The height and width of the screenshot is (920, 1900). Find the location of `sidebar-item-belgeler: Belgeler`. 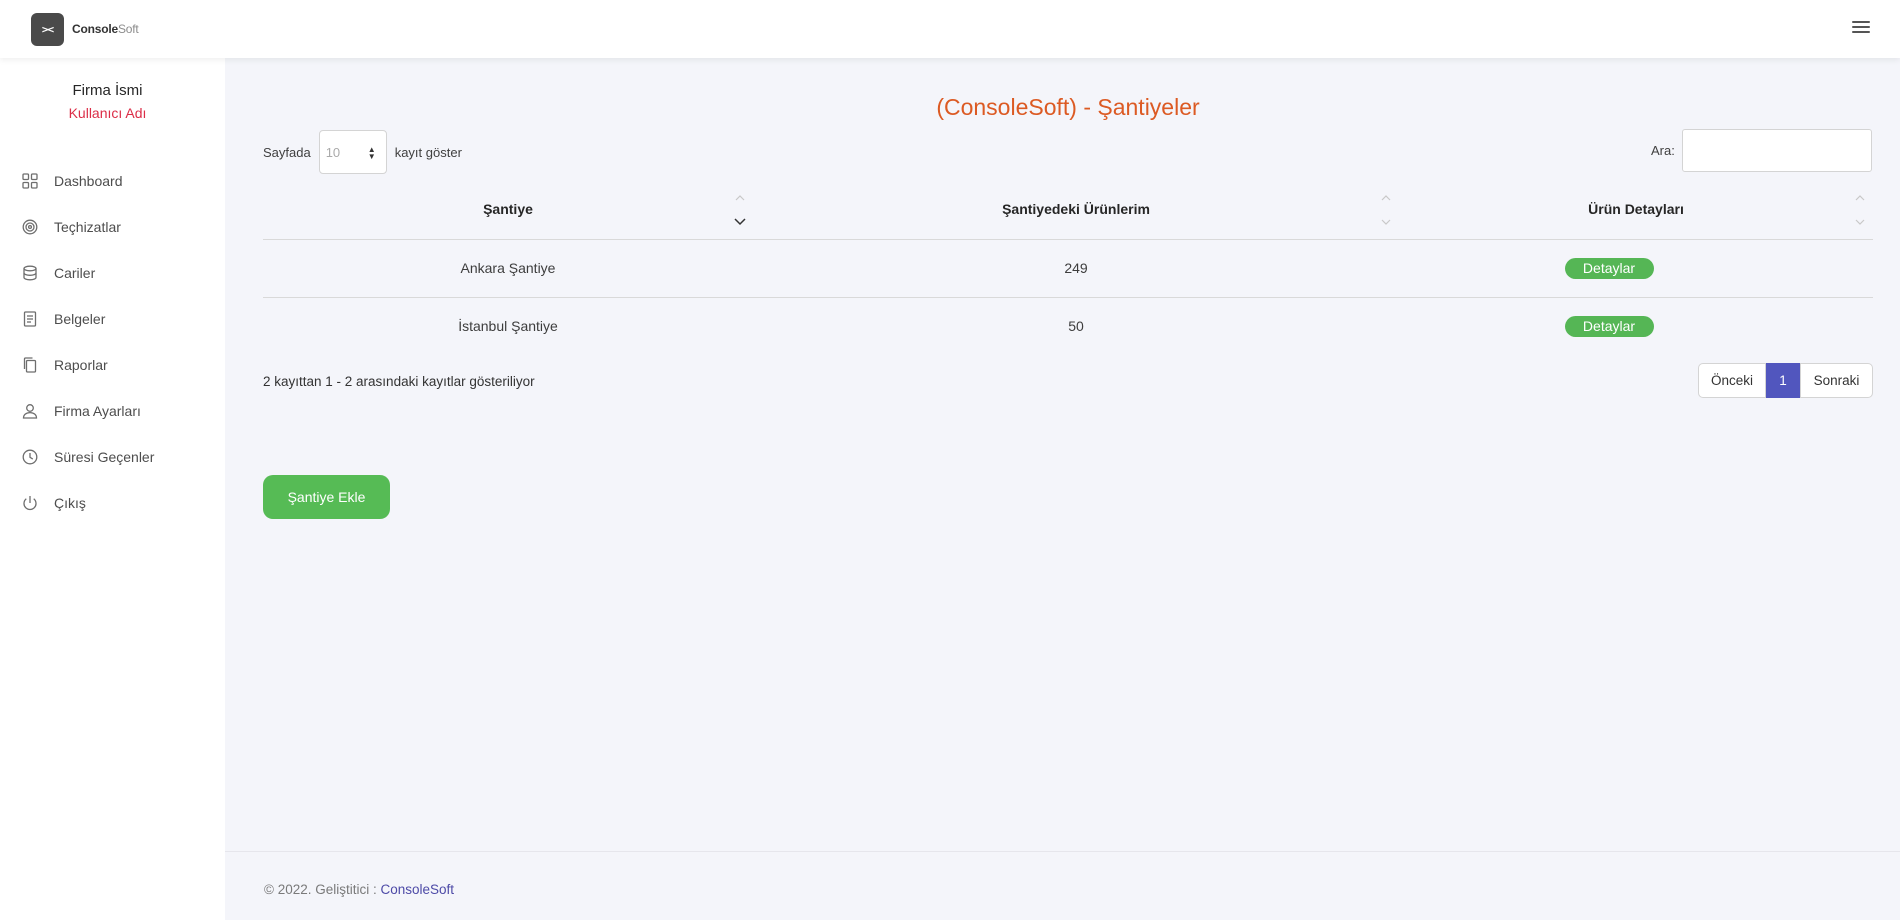

sidebar-item-belgeler: Belgeler is located at coordinates (112, 319).